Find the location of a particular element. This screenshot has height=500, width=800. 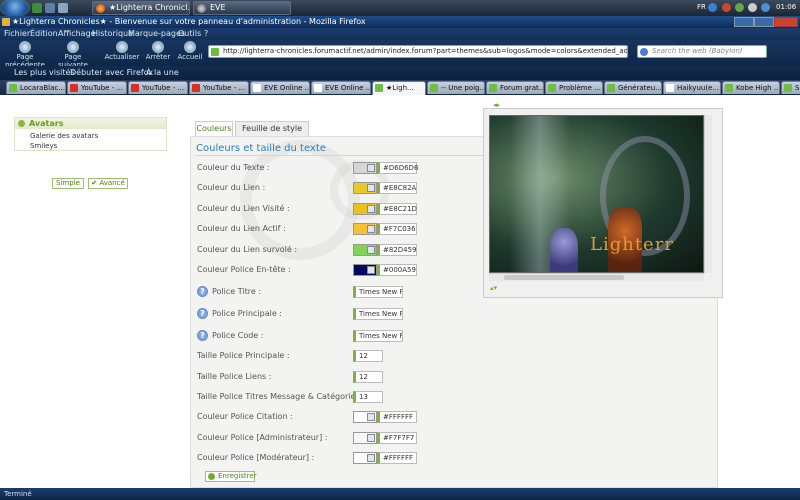

logo-preview-image: Lighterr is located at coordinates (596, 194).